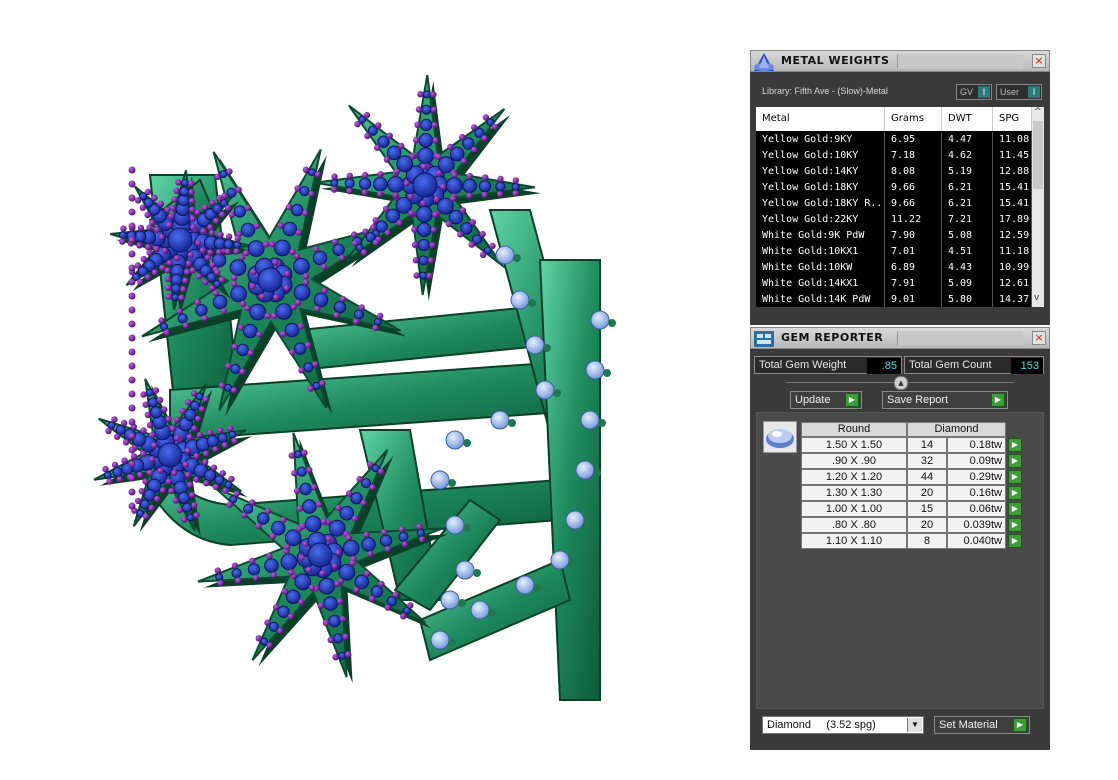 Image resolution: width=1118 pixels, height=780 pixels. Describe the element at coordinates (976, 477) in the screenshot. I see `gem-cell-weight: 0.29tw` at that location.